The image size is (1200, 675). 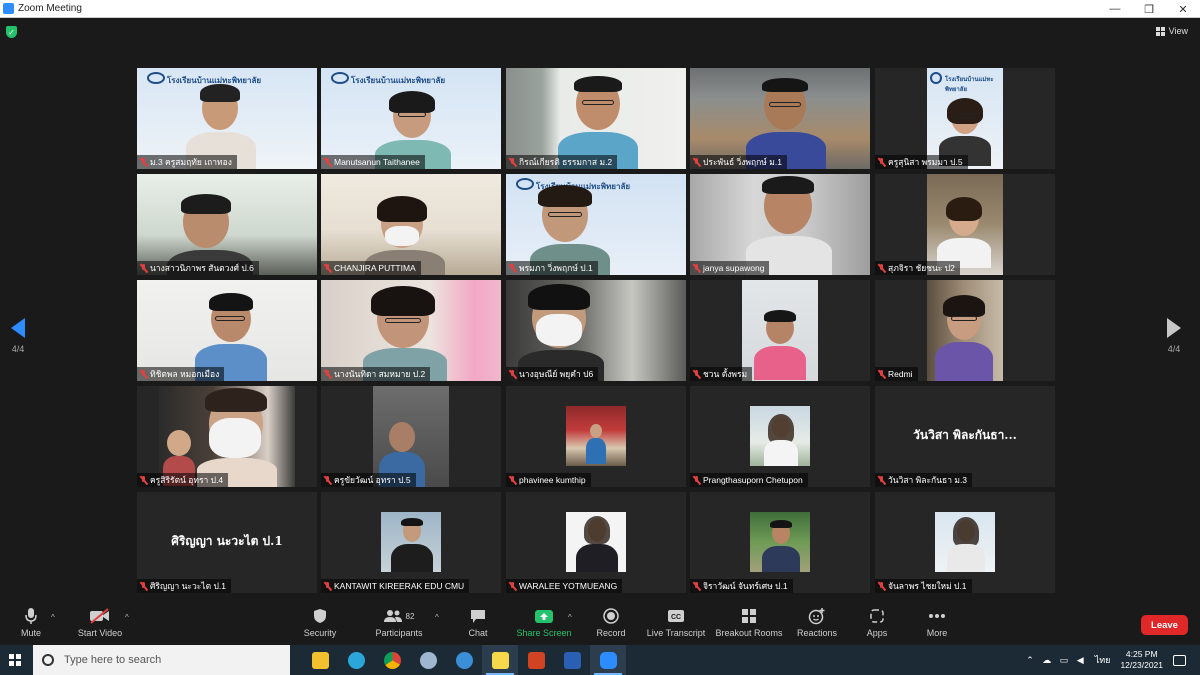 I want to click on participants-button: 82 Participants, so click(x=399, y=622).